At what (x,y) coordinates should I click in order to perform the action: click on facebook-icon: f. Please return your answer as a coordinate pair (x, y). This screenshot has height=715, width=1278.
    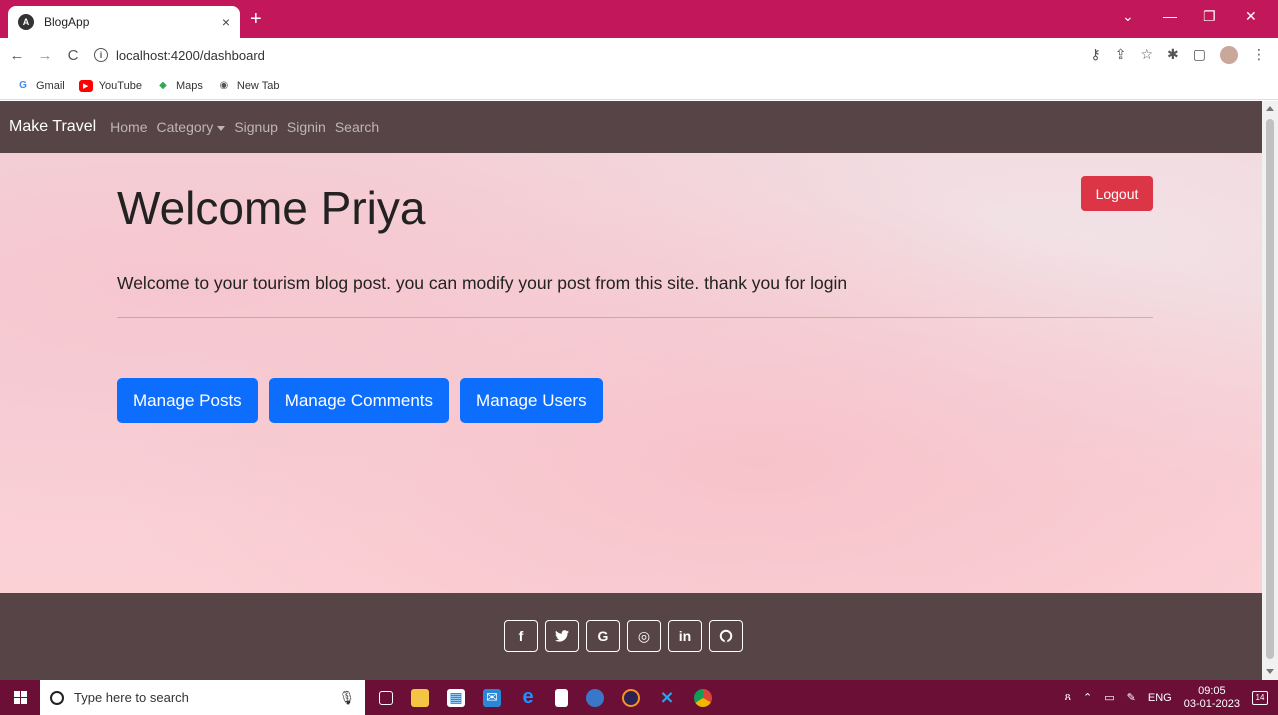
    Looking at the image, I should click on (521, 636).